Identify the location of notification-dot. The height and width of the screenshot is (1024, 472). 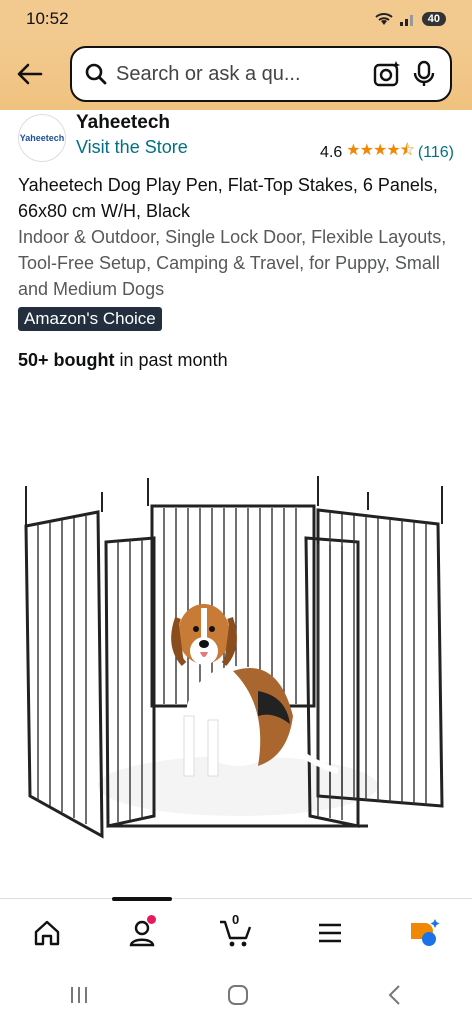
(151, 919).